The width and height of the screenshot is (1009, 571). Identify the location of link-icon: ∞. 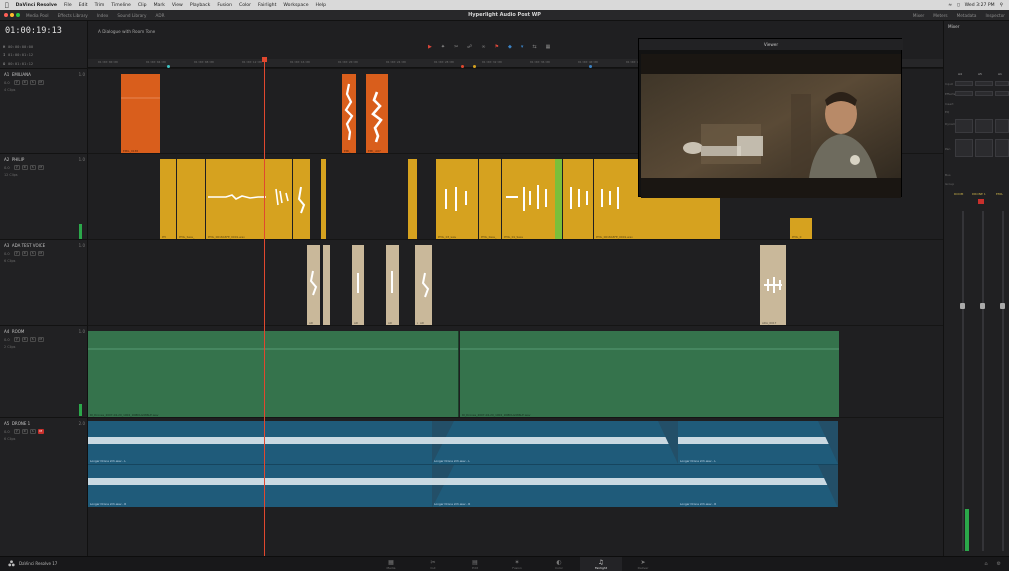
(483, 47).